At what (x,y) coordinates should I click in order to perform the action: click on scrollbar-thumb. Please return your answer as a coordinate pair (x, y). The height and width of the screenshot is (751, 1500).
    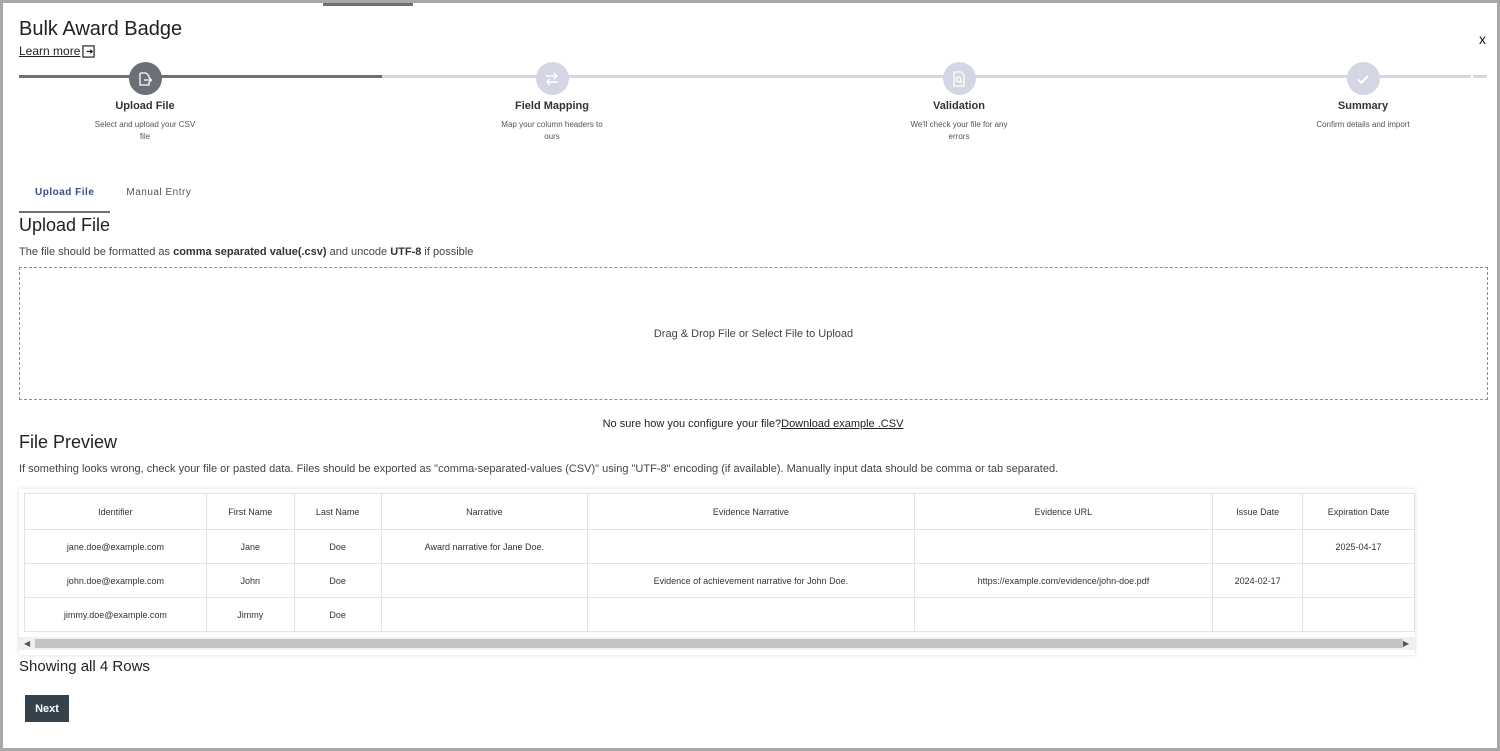
    Looking at the image, I should click on (719, 643).